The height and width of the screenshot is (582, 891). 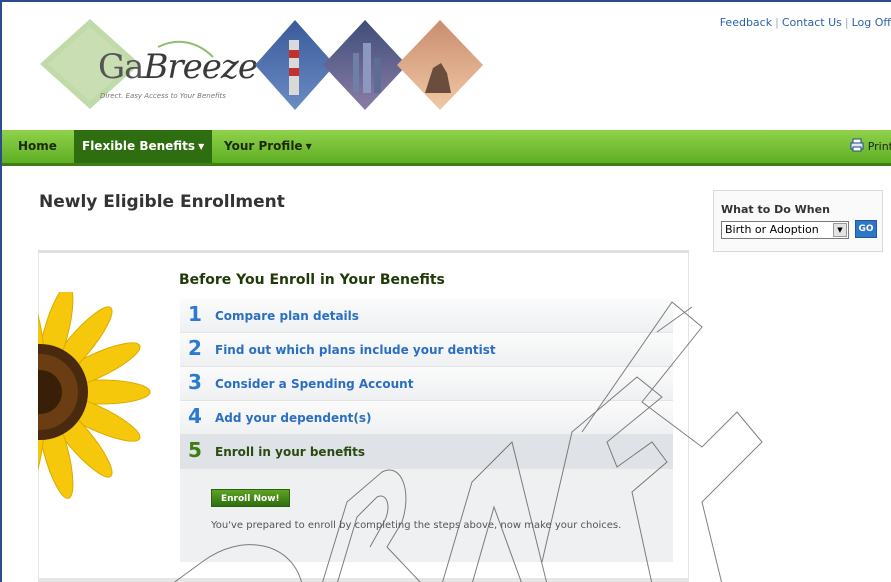 What do you see at coordinates (426, 452) in the screenshot?
I see `step-enroll-benefits: 5 Enroll in your benefits` at bounding box center [426, 452].